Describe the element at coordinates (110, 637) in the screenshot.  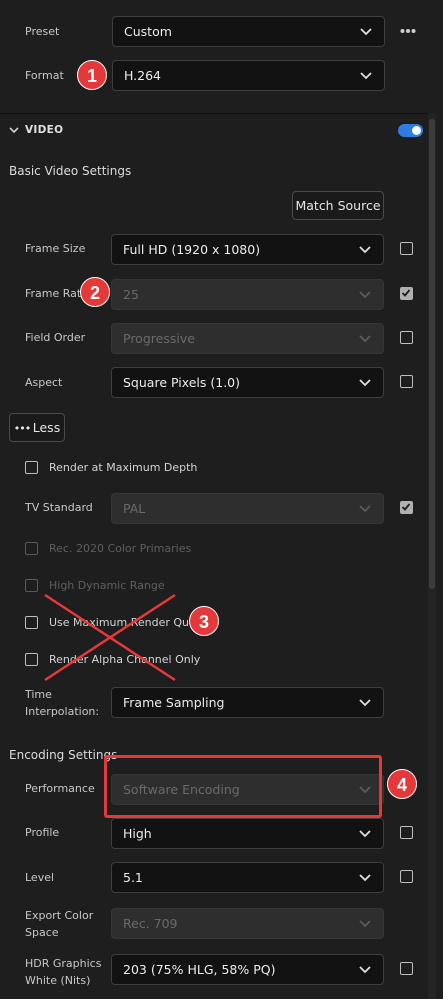
I see `annotation-cross-icon` at that location.